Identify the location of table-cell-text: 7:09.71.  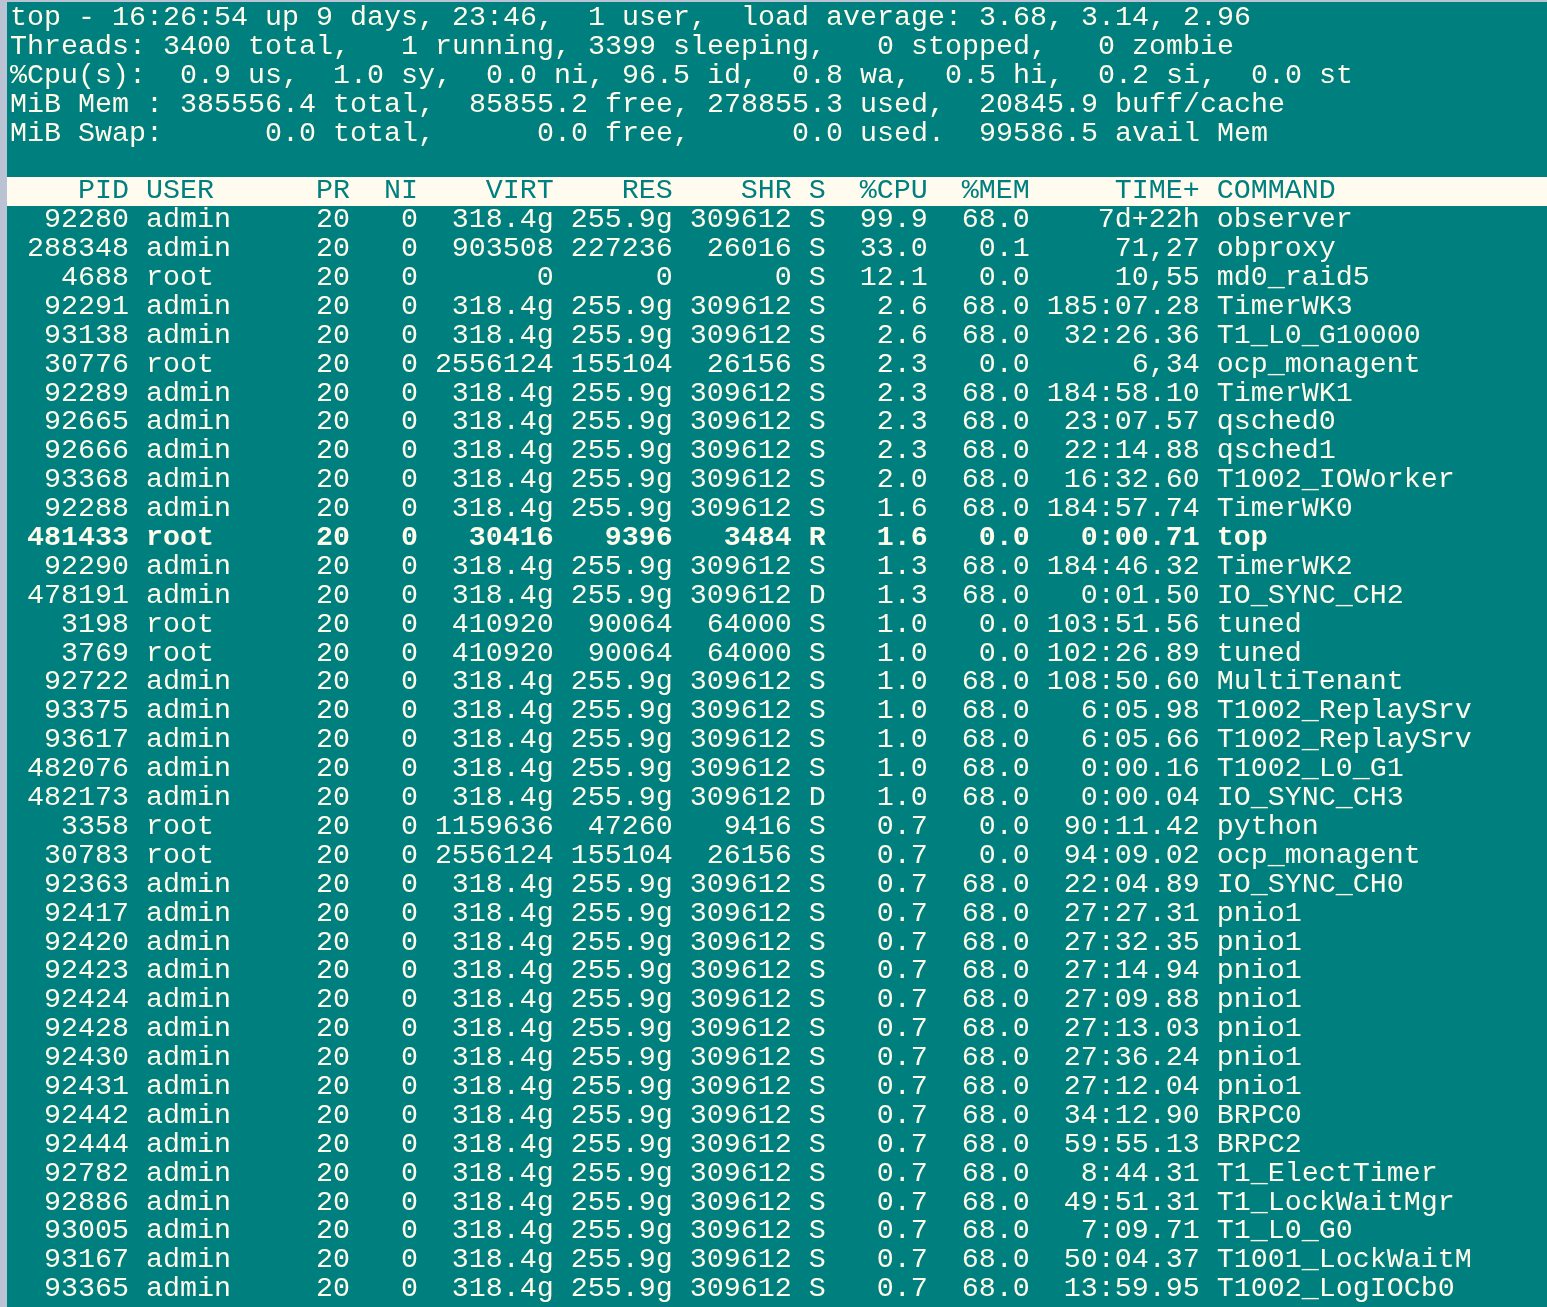
(1139, 1232).